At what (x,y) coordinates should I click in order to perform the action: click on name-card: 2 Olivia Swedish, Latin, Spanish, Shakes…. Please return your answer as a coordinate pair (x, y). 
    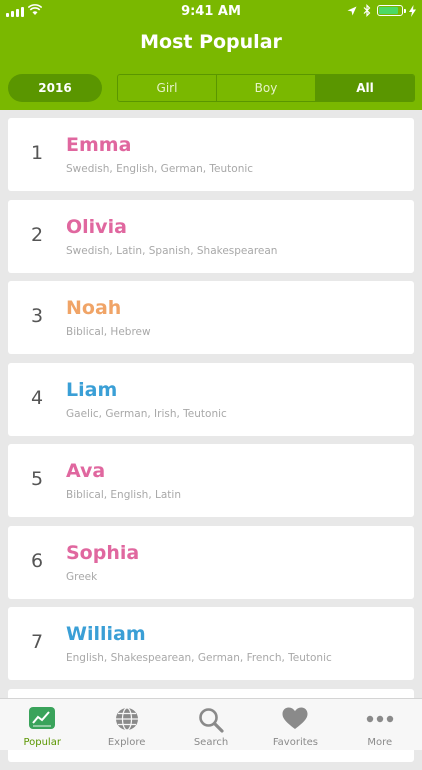
    Looking at the image, I should click on (211, 236).